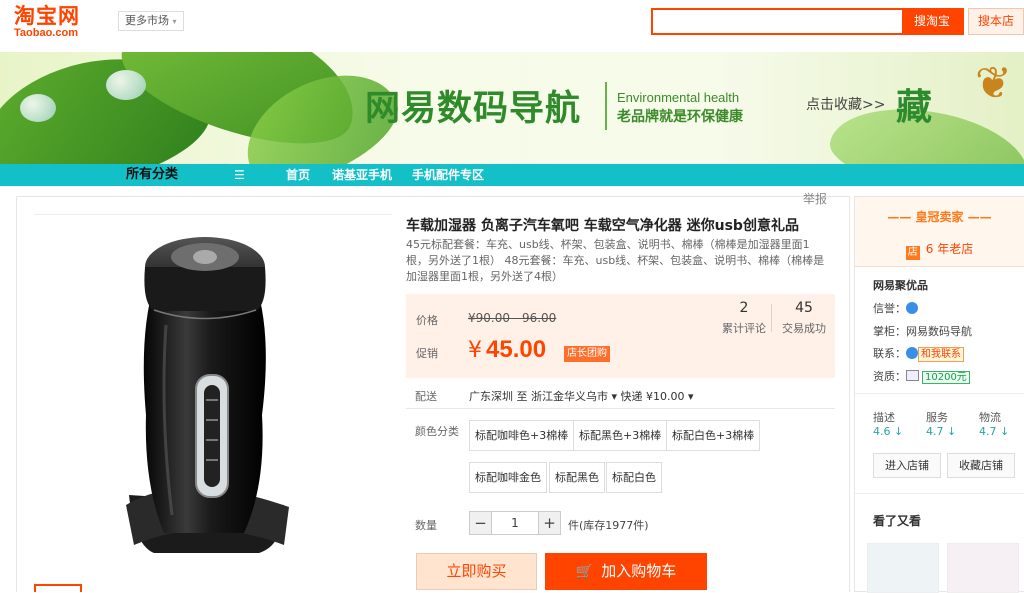 The height and width of the screenshot is (593, 1024). I want to click on see-also-heading: 看了又看, so click(897, 521).